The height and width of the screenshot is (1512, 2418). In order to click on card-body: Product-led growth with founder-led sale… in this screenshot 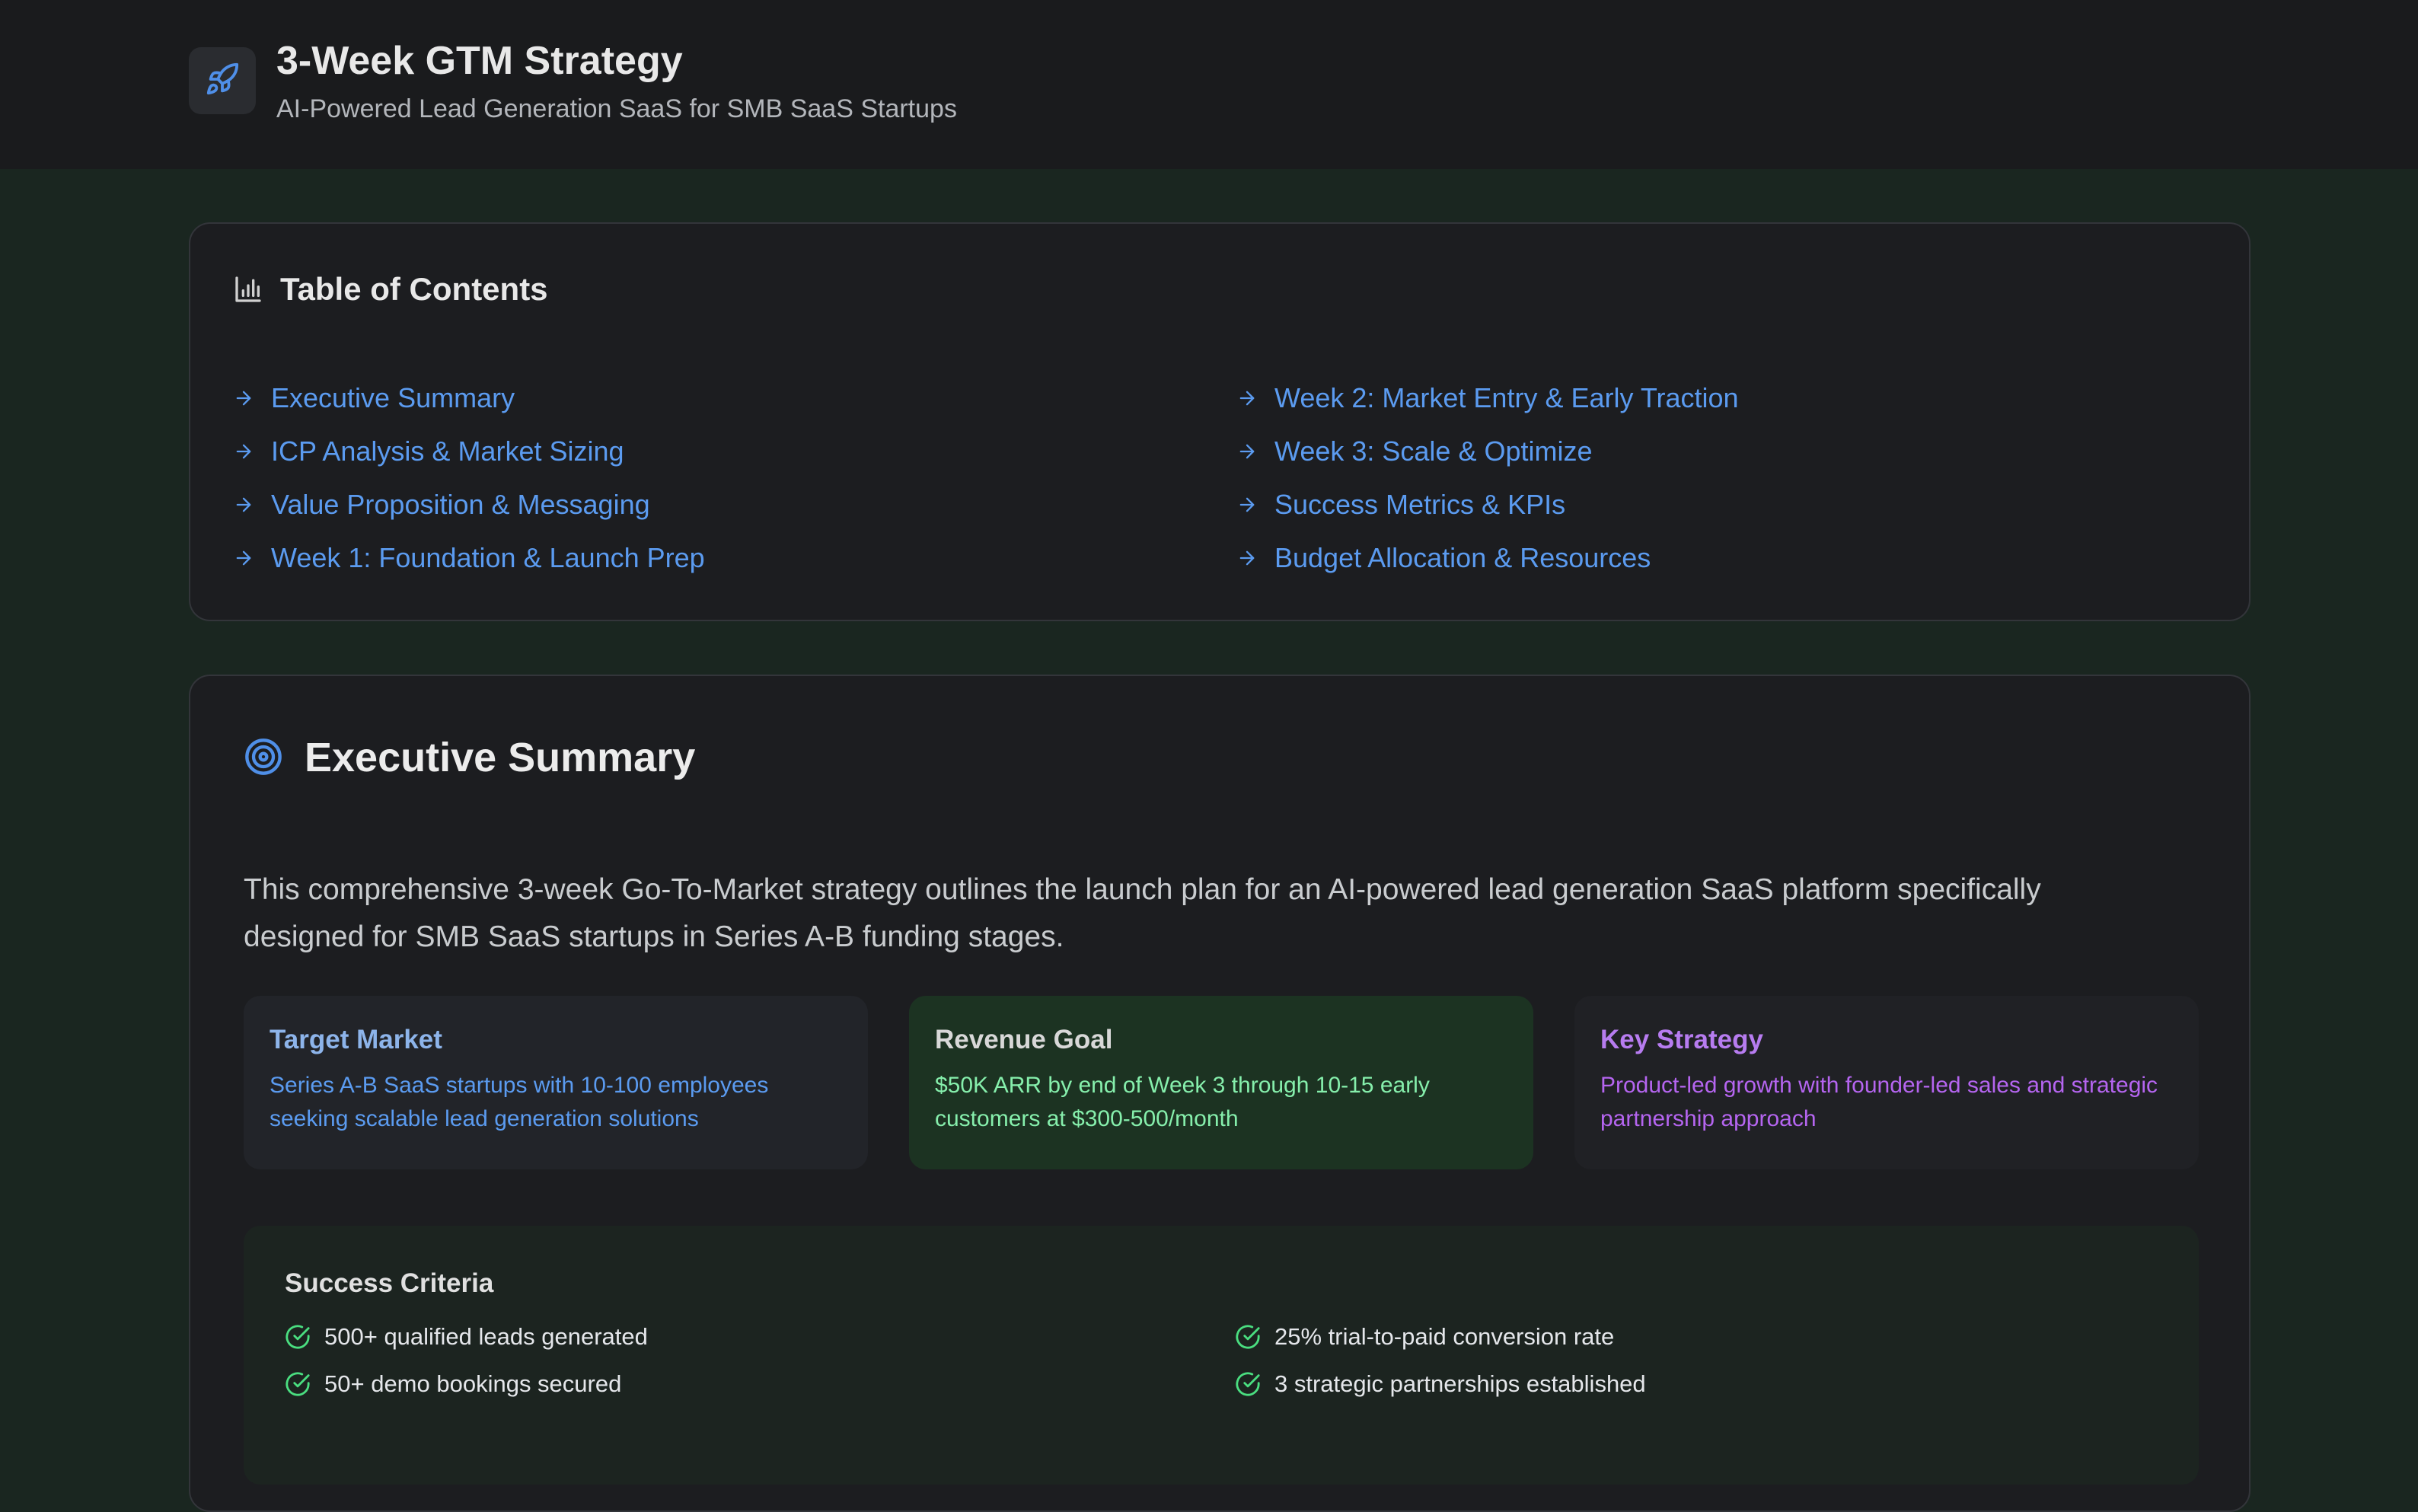, I will do `click(1879, 1102)`.